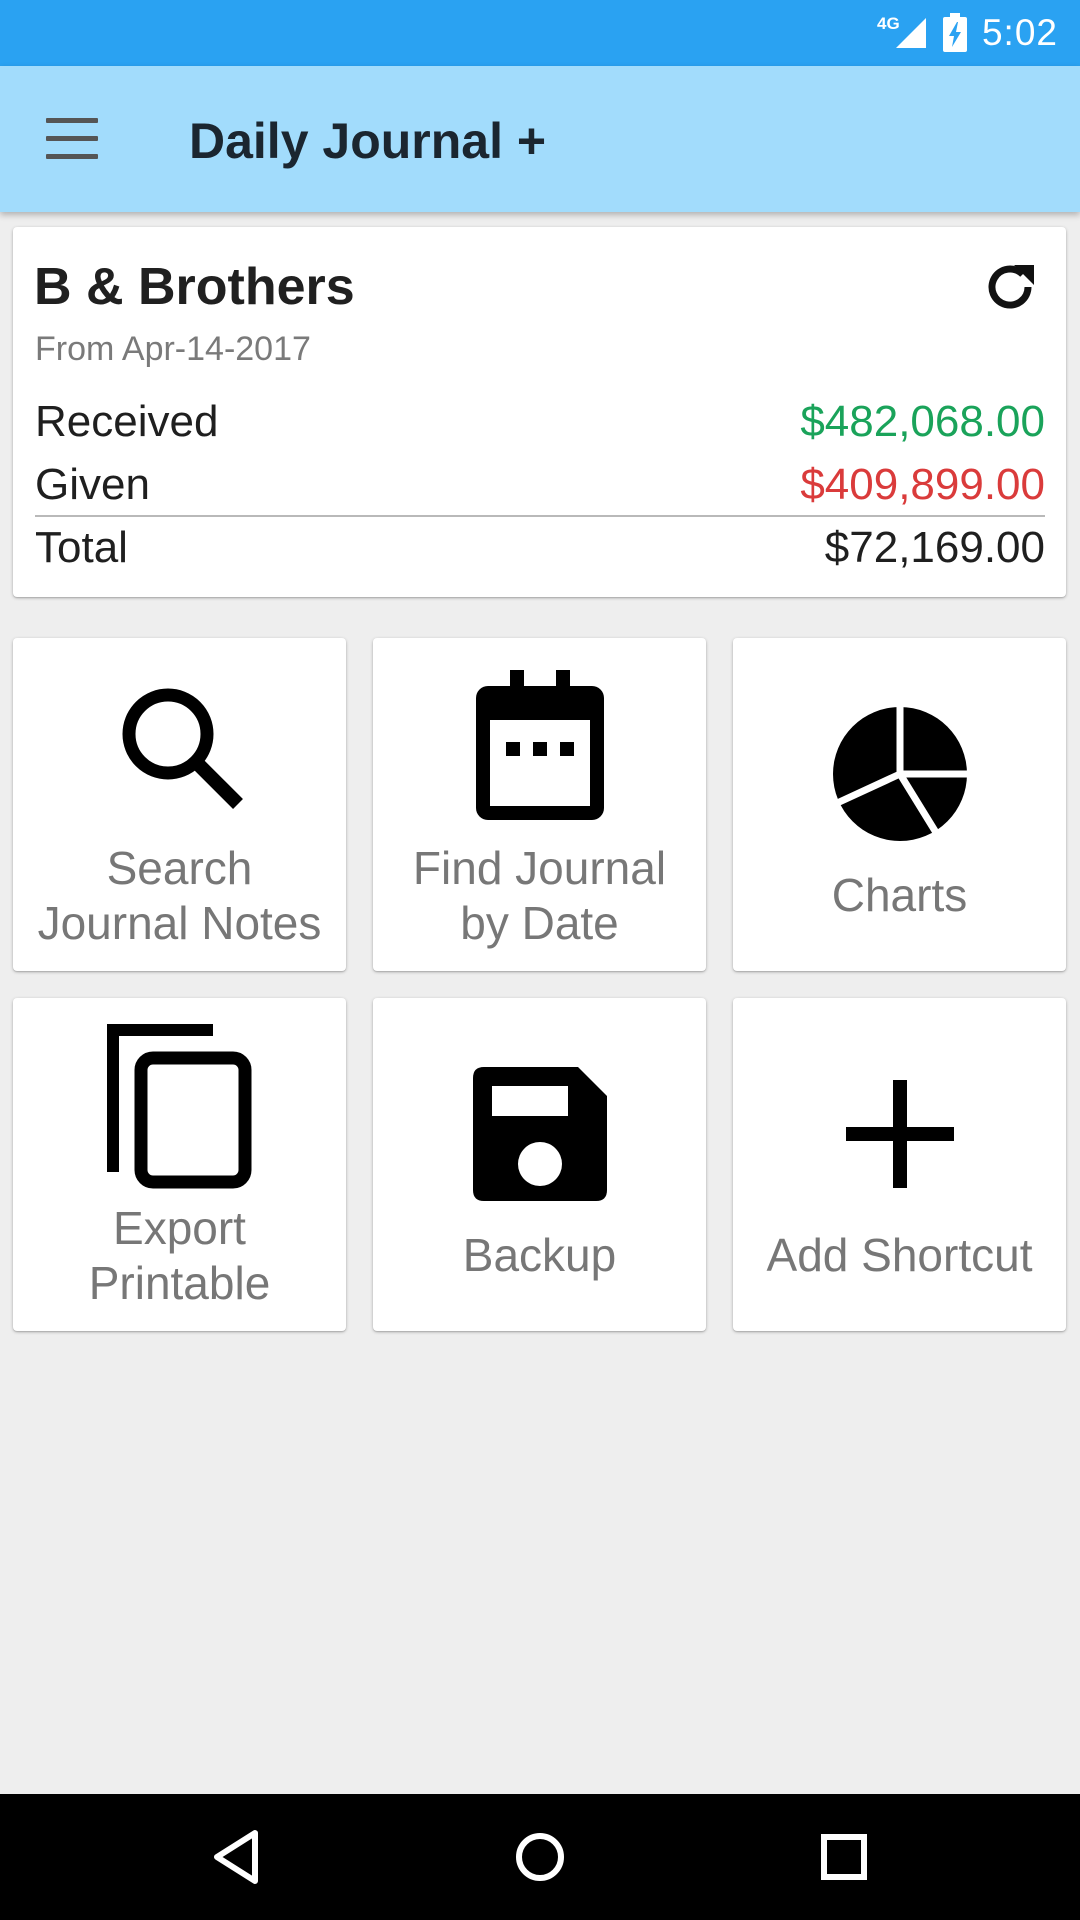  Describe the element at coordinates (540, 33) in the screenshot. I see `status-bar: 4G 5:02` at that location.